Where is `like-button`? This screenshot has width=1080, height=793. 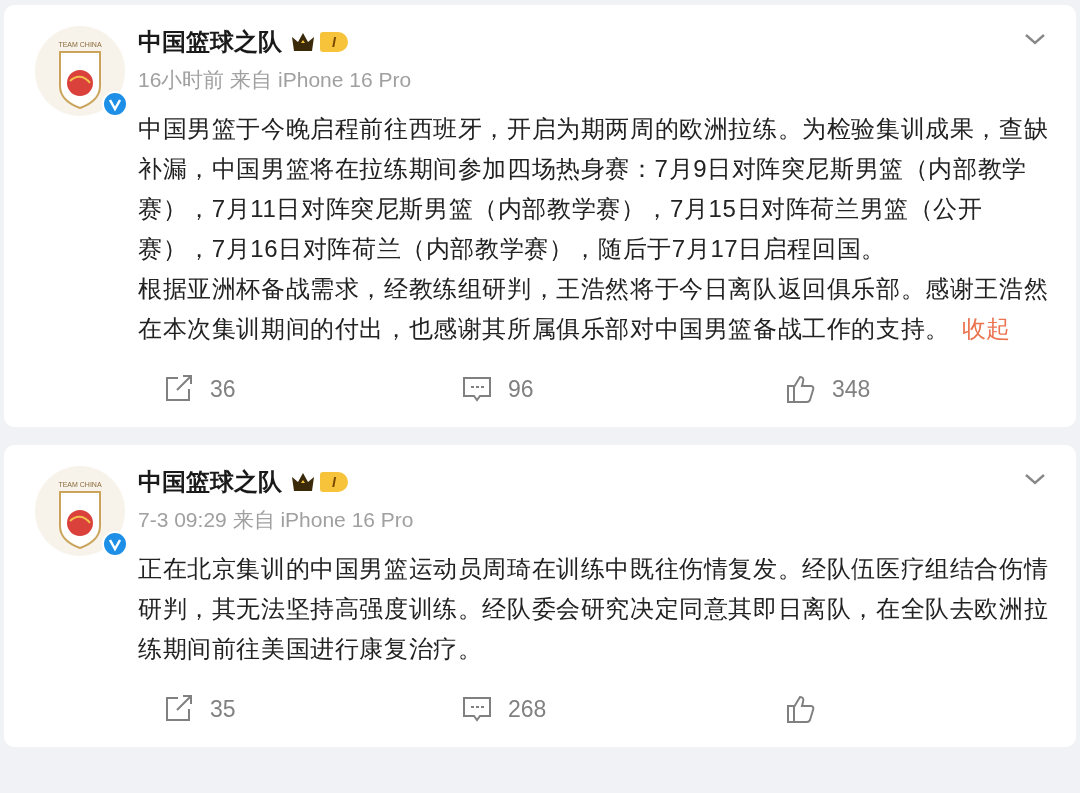 like-button is located at coordinates (801, 709).